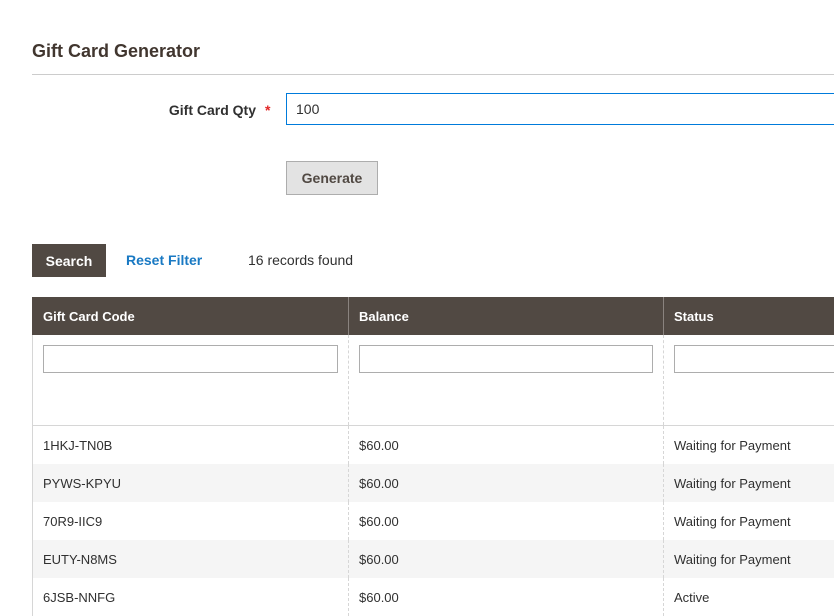 The width and height of the screenshot is (834, 616). What do you see at coordinates (506, 316) in the screenshot?
I see `column-header-balance: Balance` at bounding box center [506, 316].